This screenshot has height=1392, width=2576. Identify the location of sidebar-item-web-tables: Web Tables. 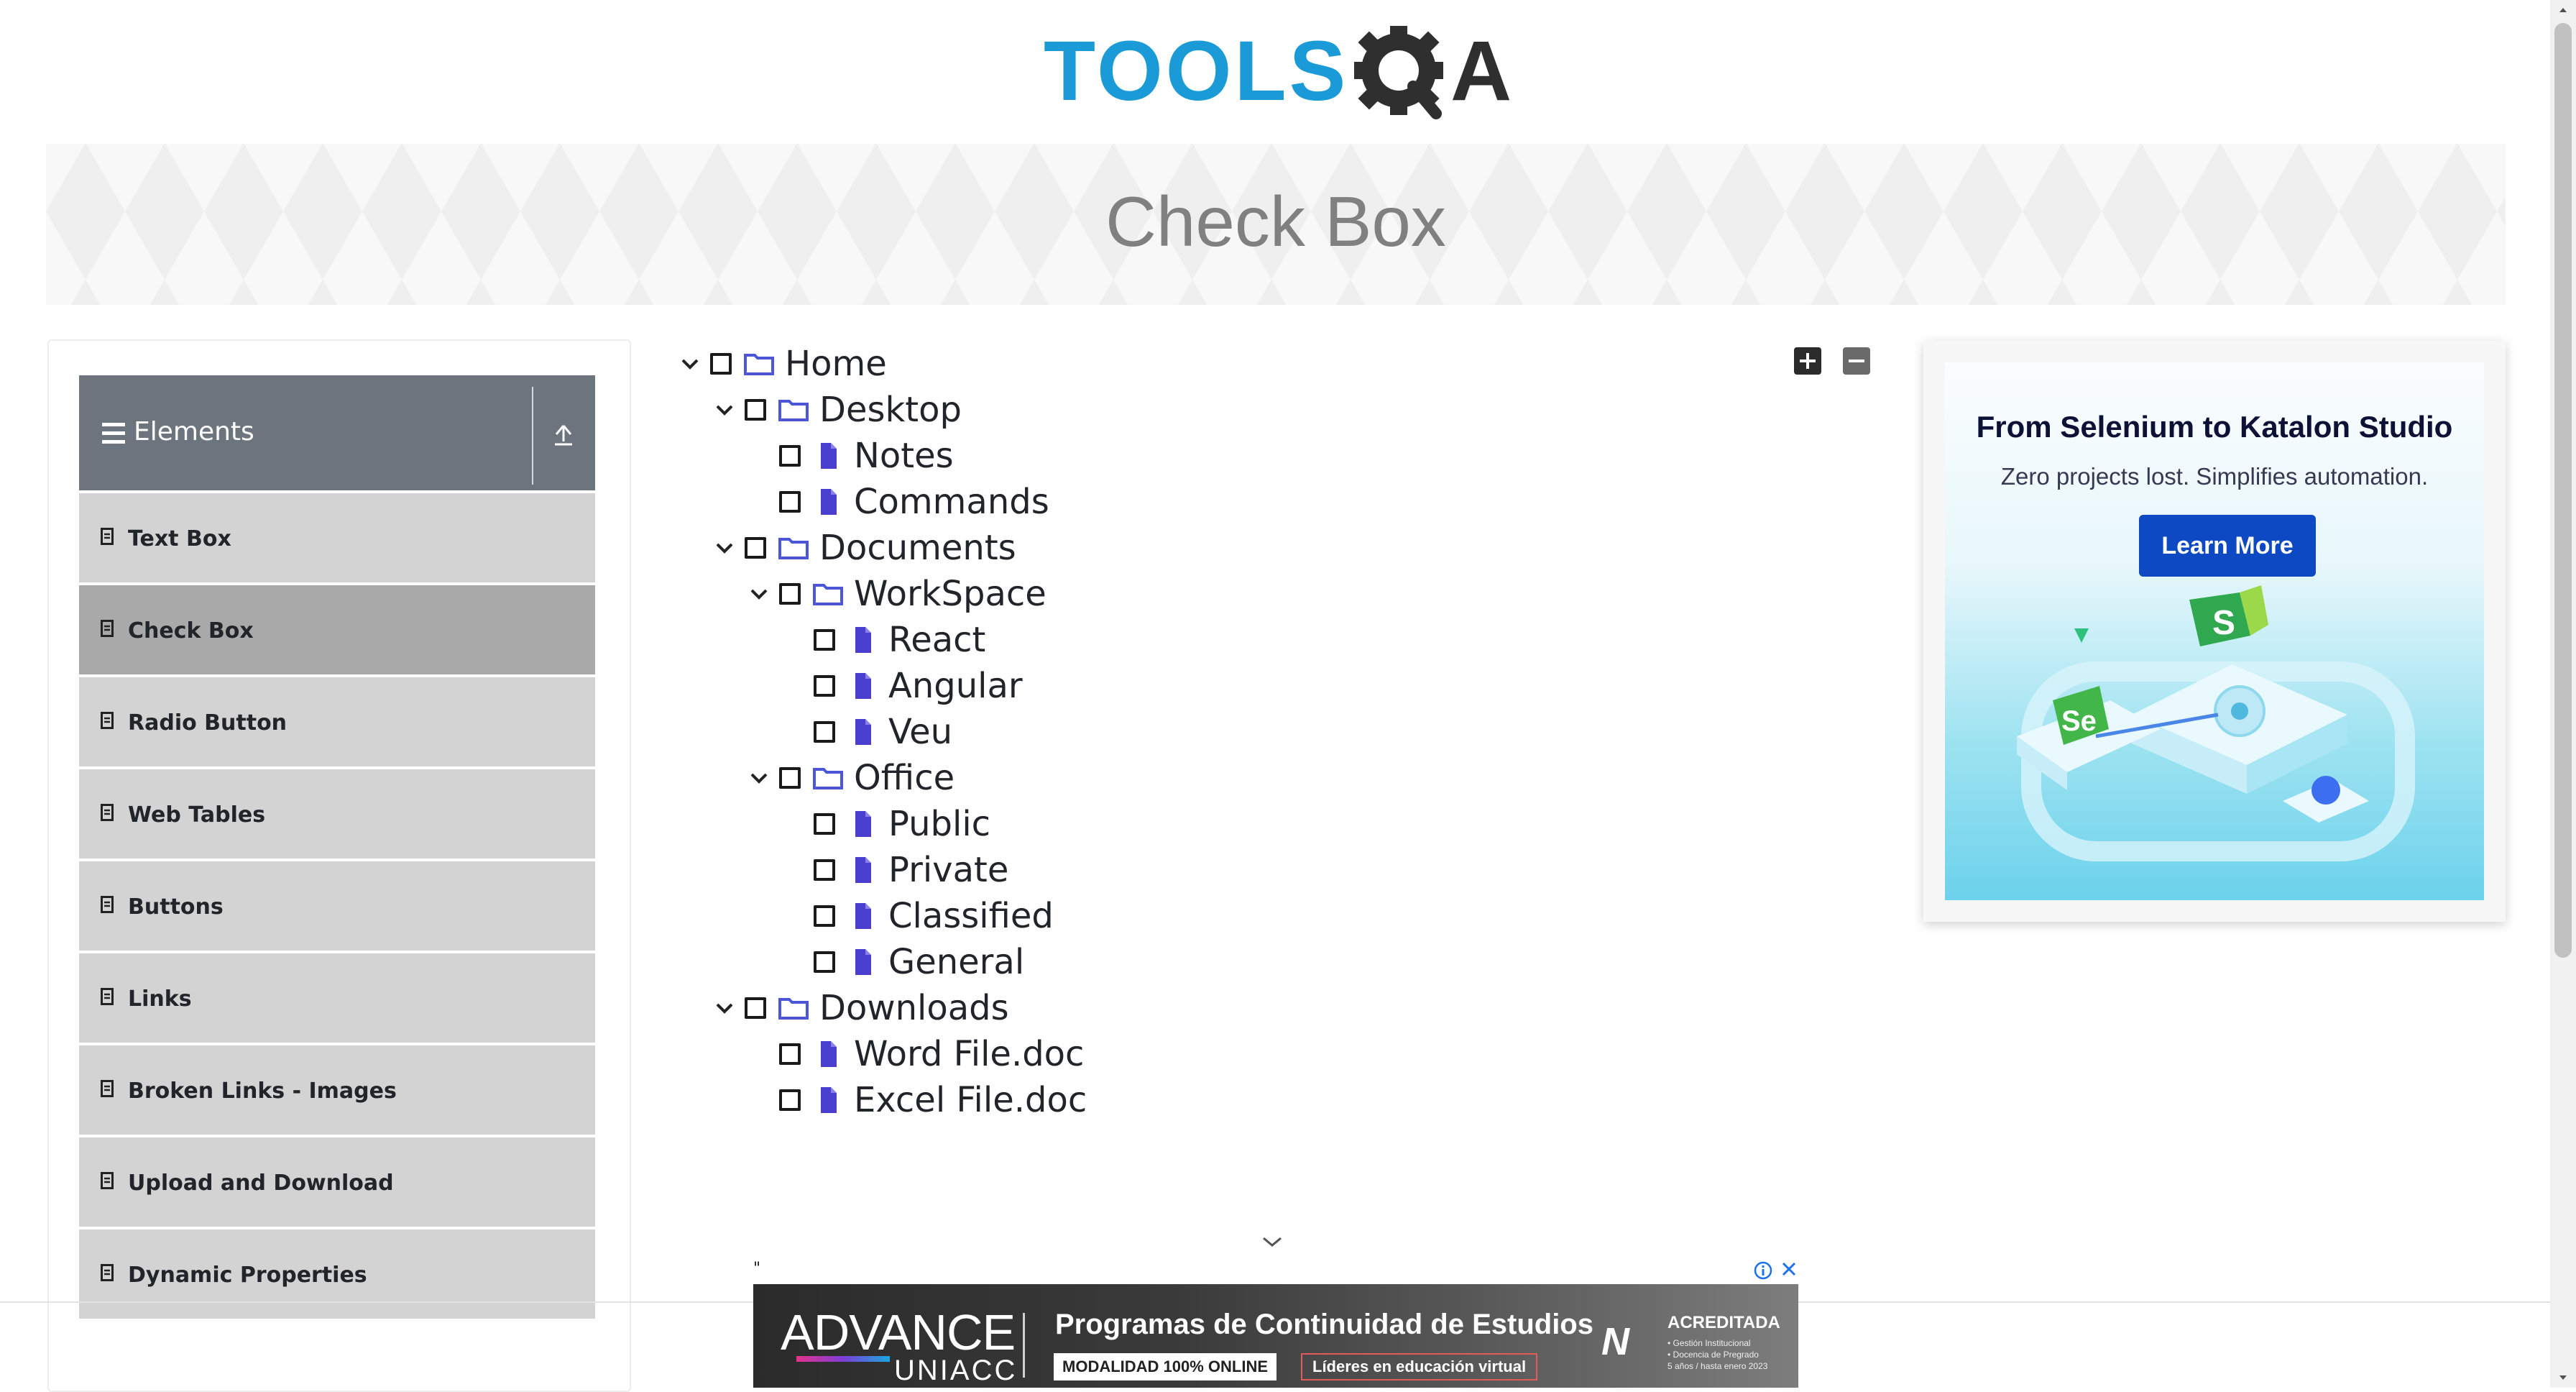
(337, 814).